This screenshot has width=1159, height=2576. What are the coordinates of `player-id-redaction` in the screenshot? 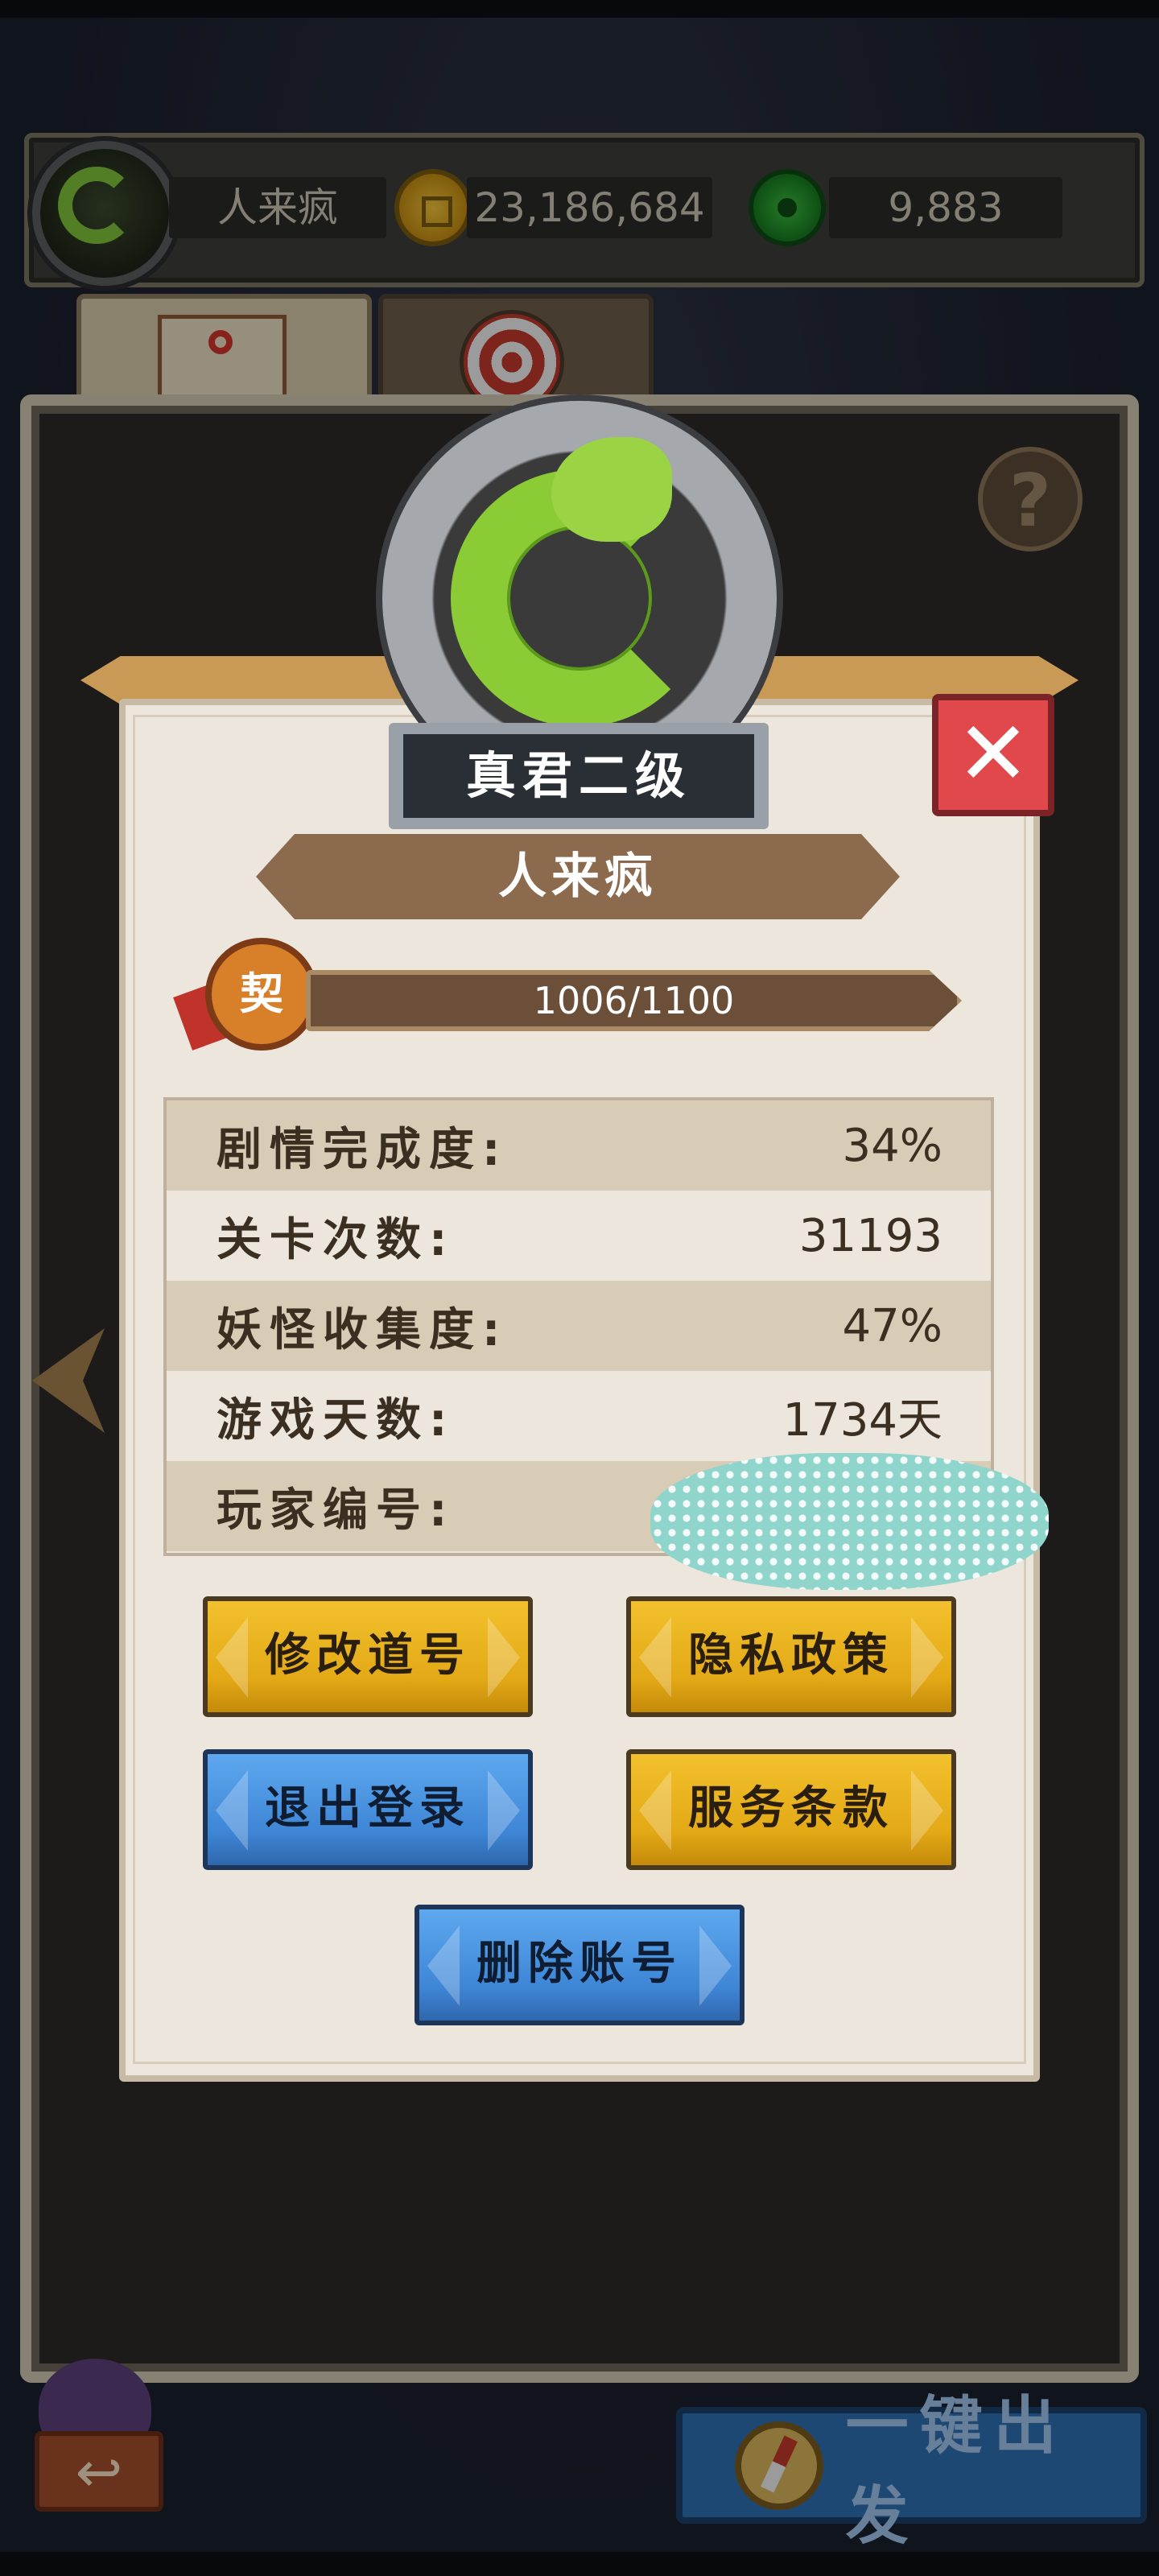 It's located at (849, 1521).